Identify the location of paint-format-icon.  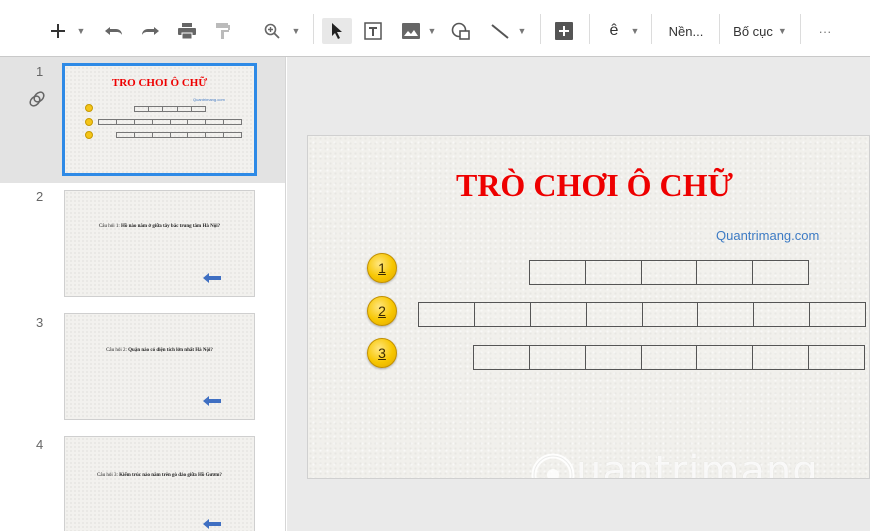
(223, 31).